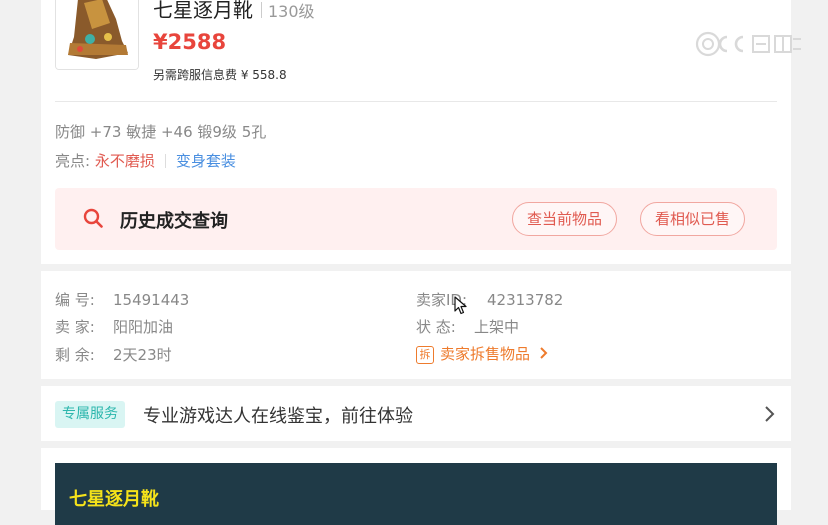 The height and width of the screenshot is (525, 828). I want to click on seller-id-row: 卖家ID: 42313782, so click(489, 299).